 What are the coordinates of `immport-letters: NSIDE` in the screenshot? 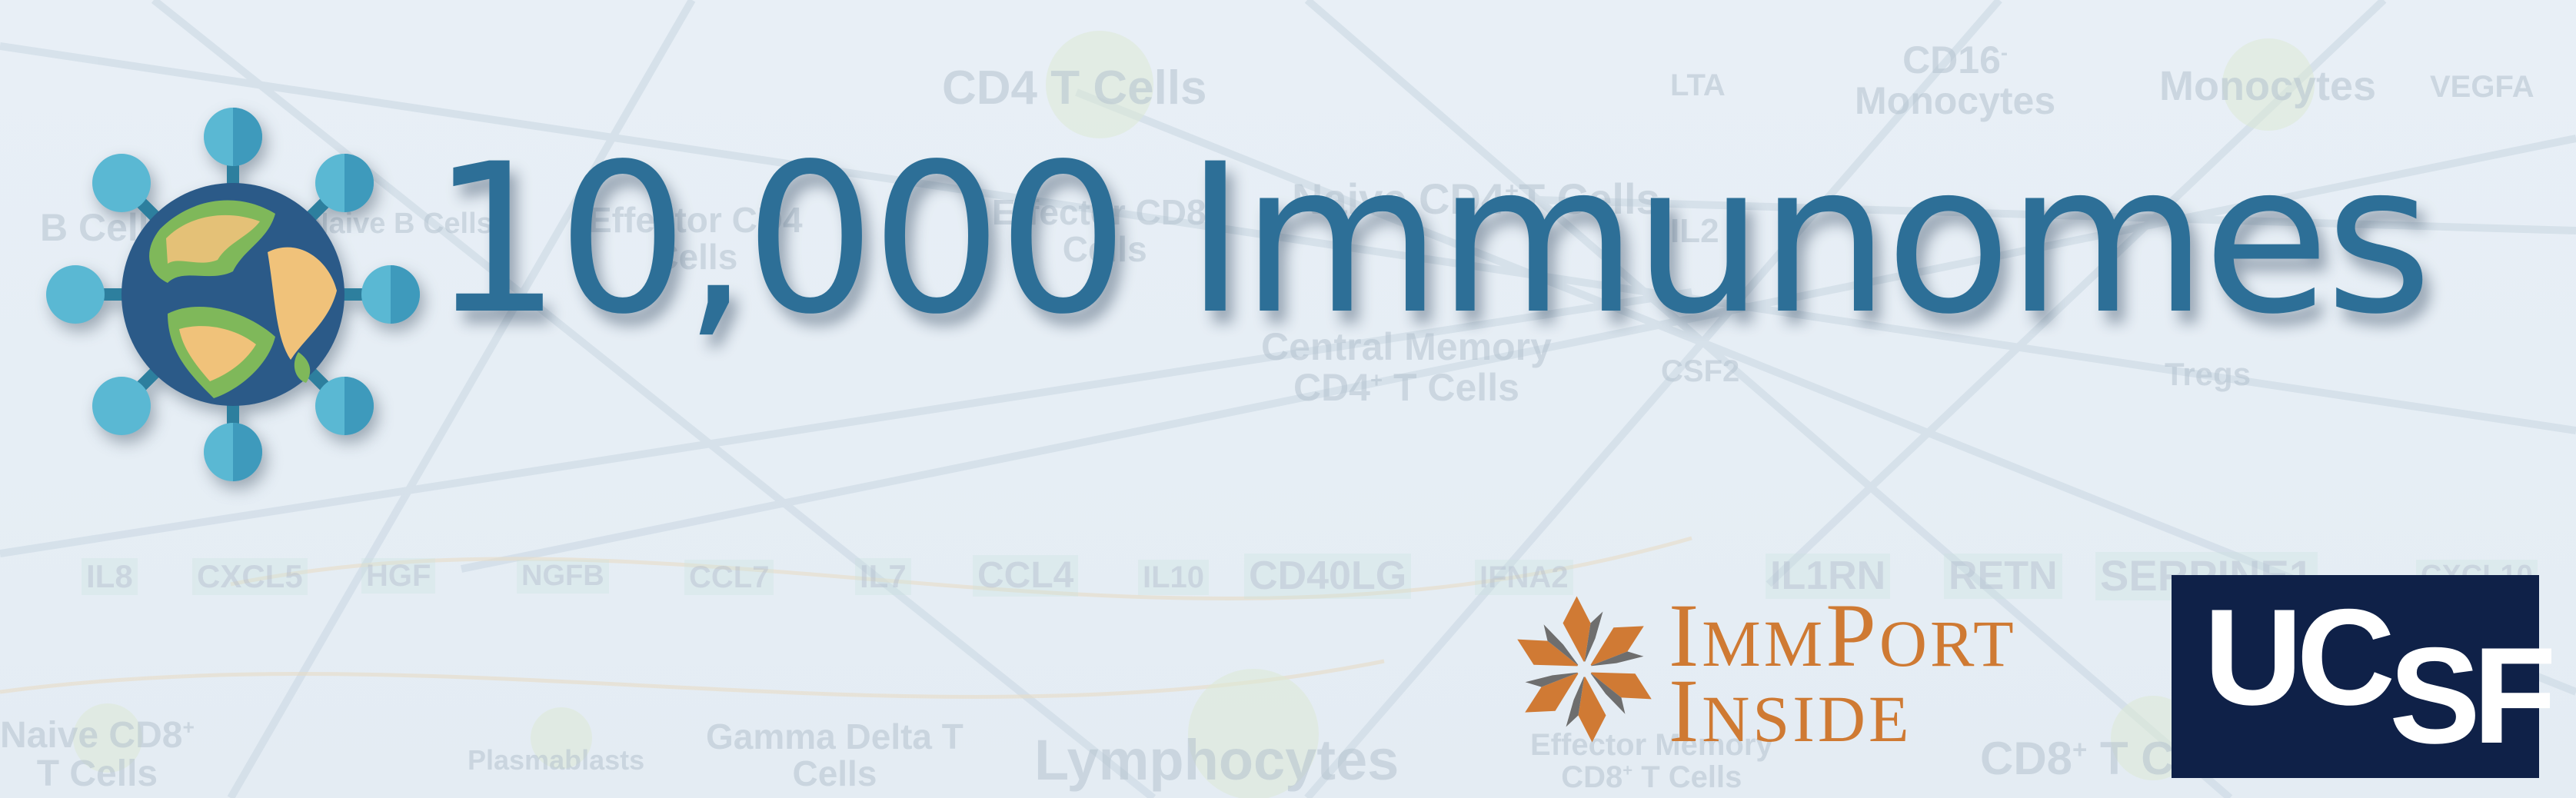 It's located at (1807, 719).